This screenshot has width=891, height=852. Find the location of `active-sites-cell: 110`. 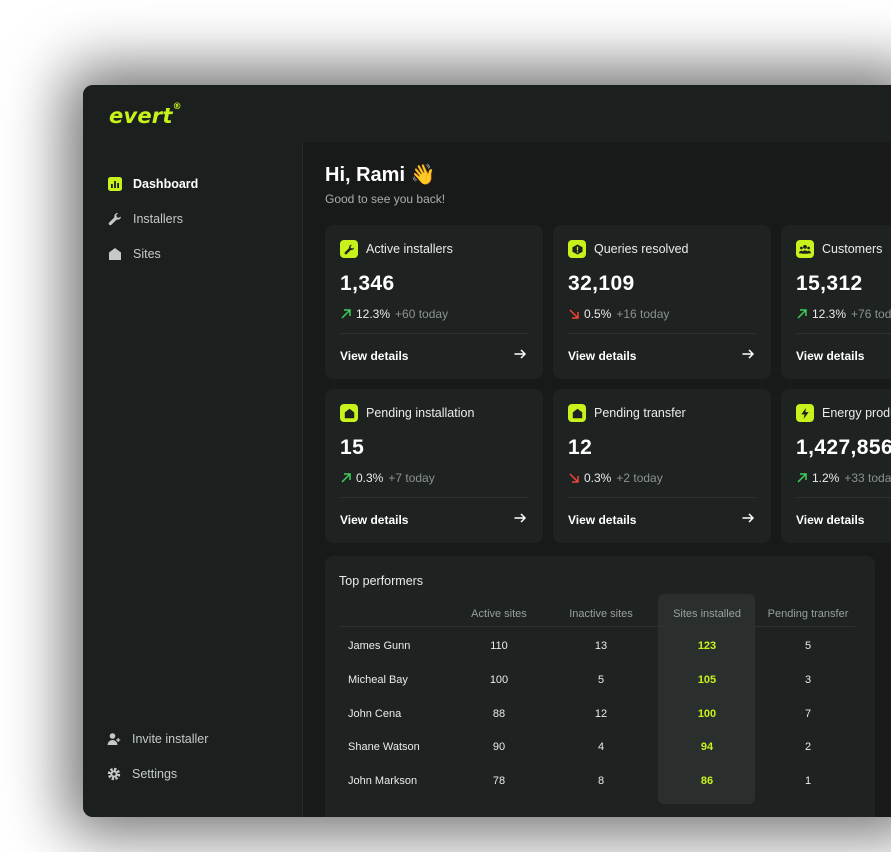

active-sites-cell: 110 is located at coordinates (499, 646).